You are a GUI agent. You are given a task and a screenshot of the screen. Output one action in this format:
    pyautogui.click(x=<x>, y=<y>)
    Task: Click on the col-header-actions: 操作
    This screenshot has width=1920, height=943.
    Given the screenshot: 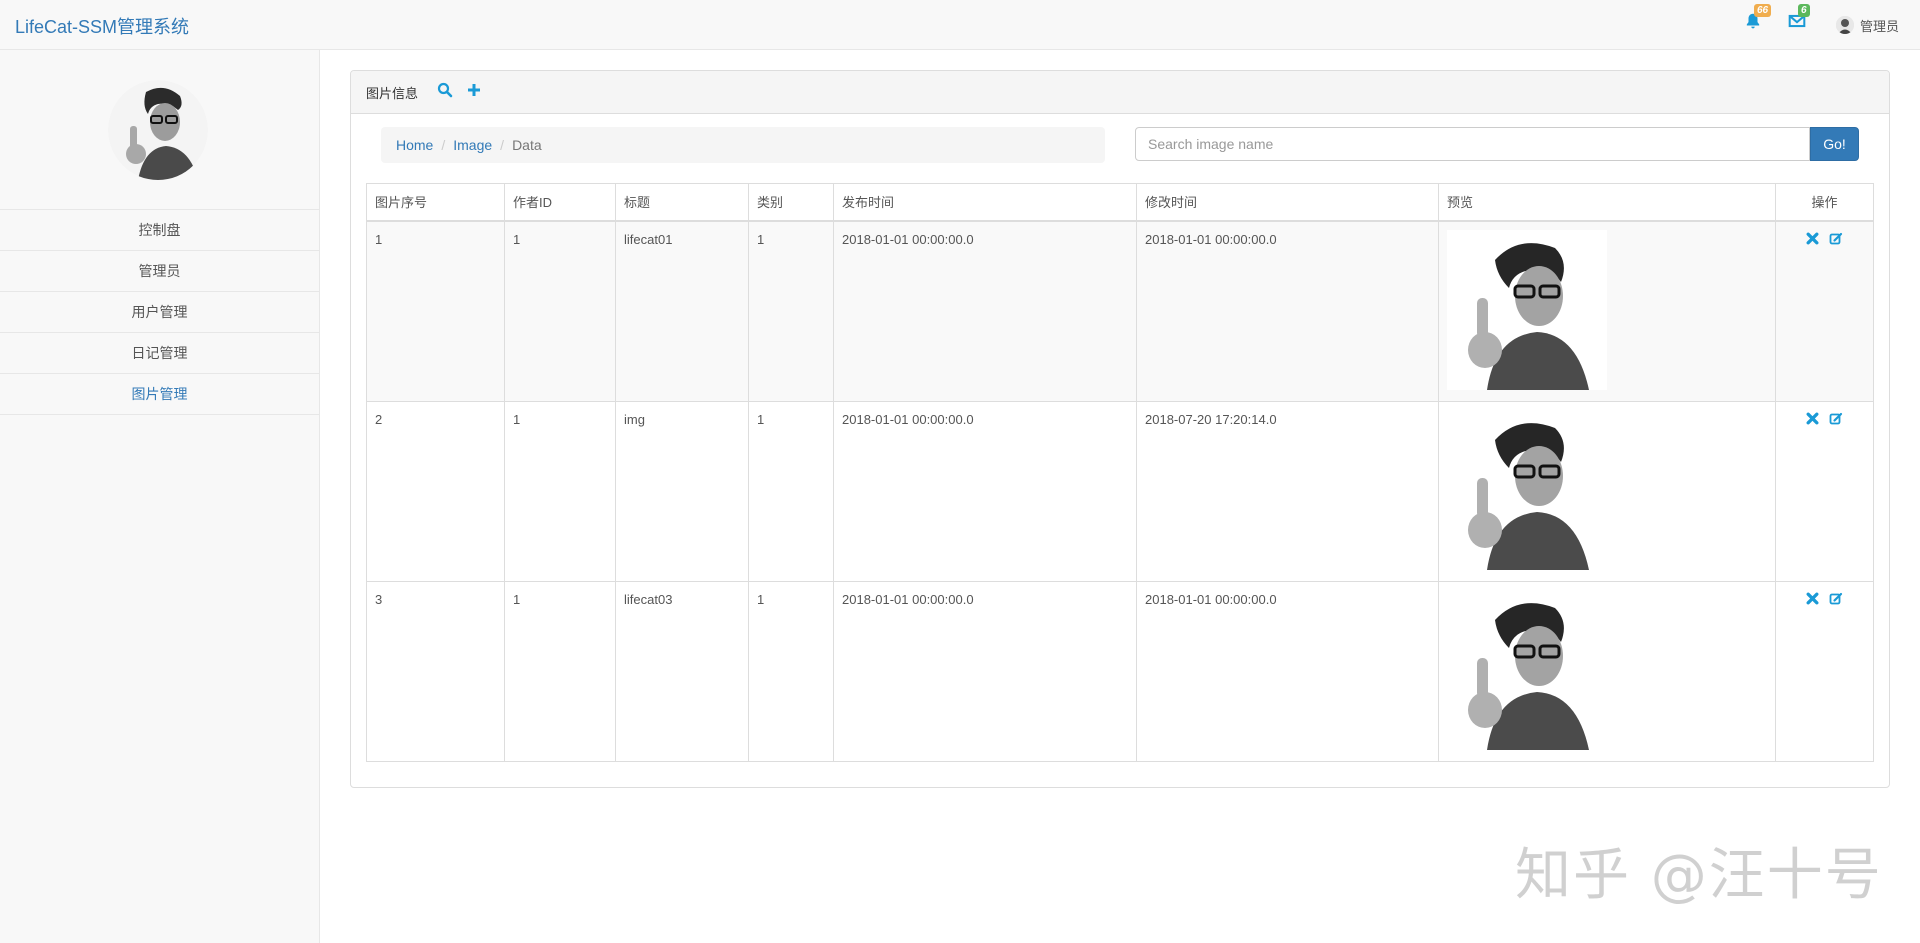 What is the action you would take?
    pyautogui.click(x=1824, y=202)
    